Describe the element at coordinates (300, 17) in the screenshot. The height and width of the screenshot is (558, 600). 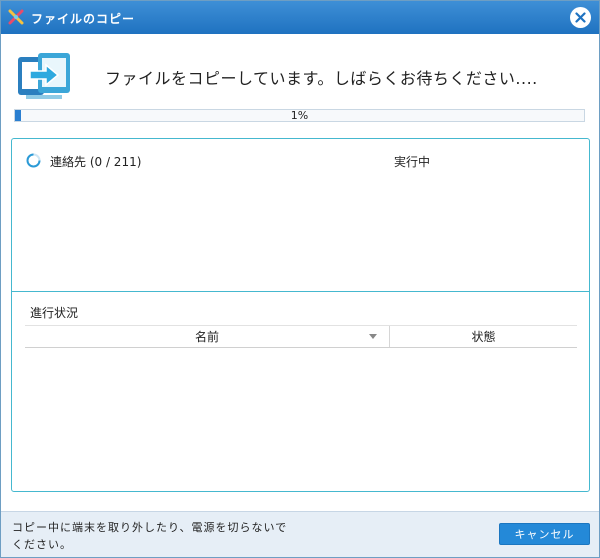
I see `title-bar: ファイルのコピー` at that location.